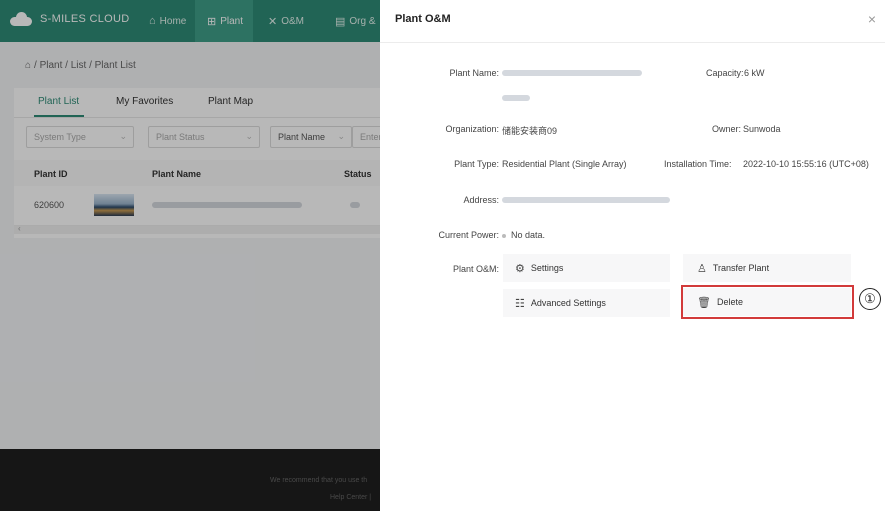 The image size is (885, 511). I want to click on capacity-label: Capacity:, so click(725, 73).